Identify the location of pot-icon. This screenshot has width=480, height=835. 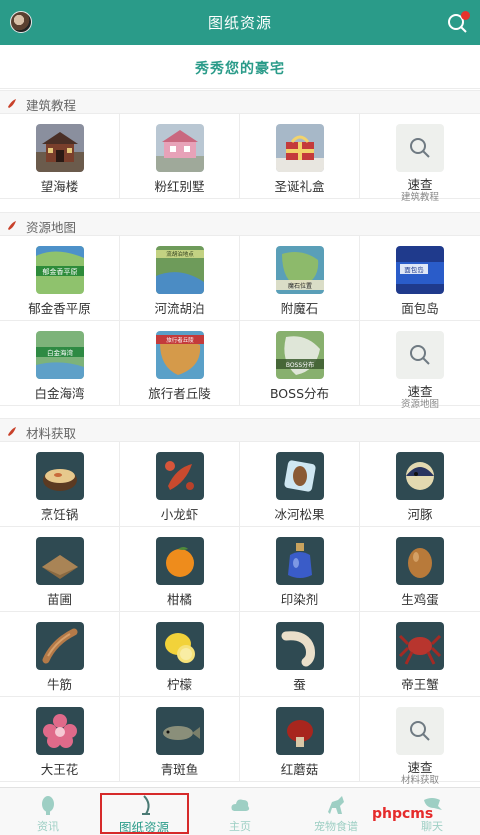
(60, 476).